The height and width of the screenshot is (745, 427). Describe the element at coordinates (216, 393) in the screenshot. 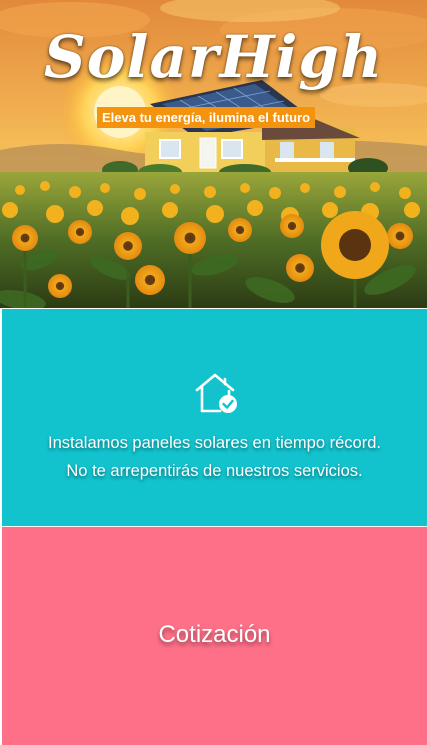

I see `home-check-icon` at that location.